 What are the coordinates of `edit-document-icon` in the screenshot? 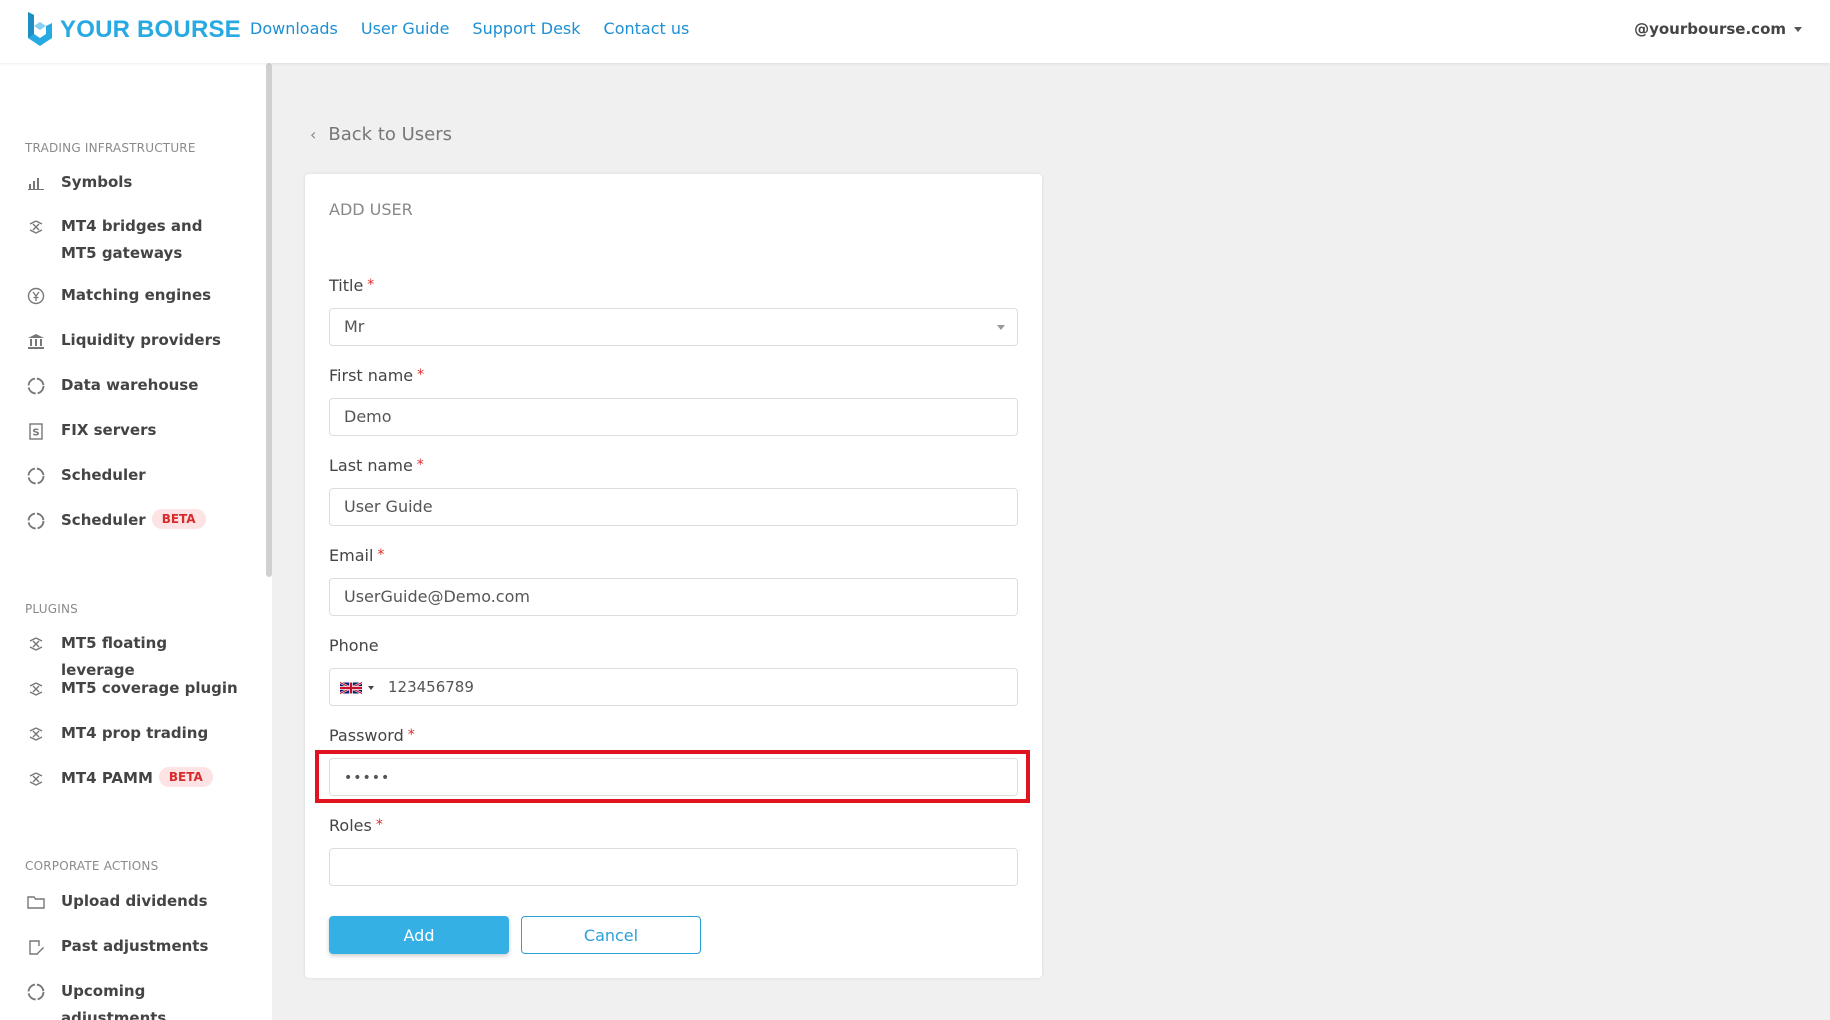 It's located at (36, 947).